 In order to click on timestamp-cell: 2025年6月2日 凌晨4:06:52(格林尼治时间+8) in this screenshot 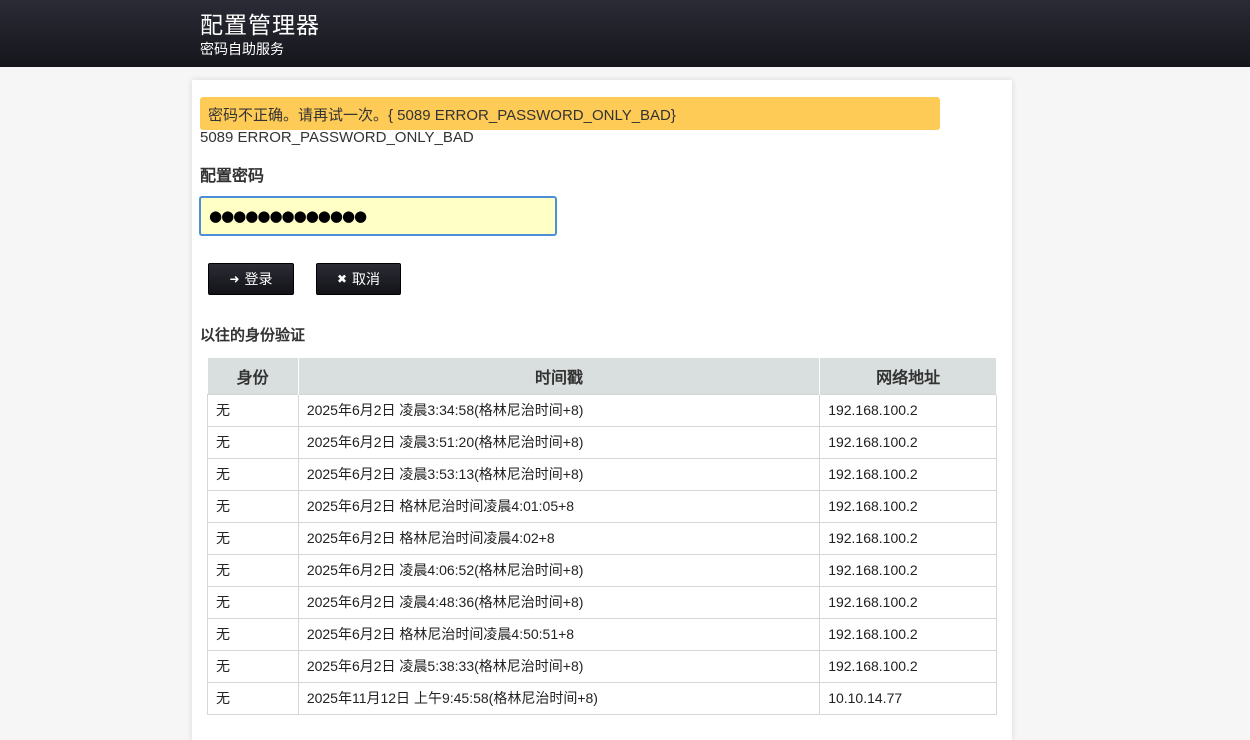, I will do `click(559, 570)`.